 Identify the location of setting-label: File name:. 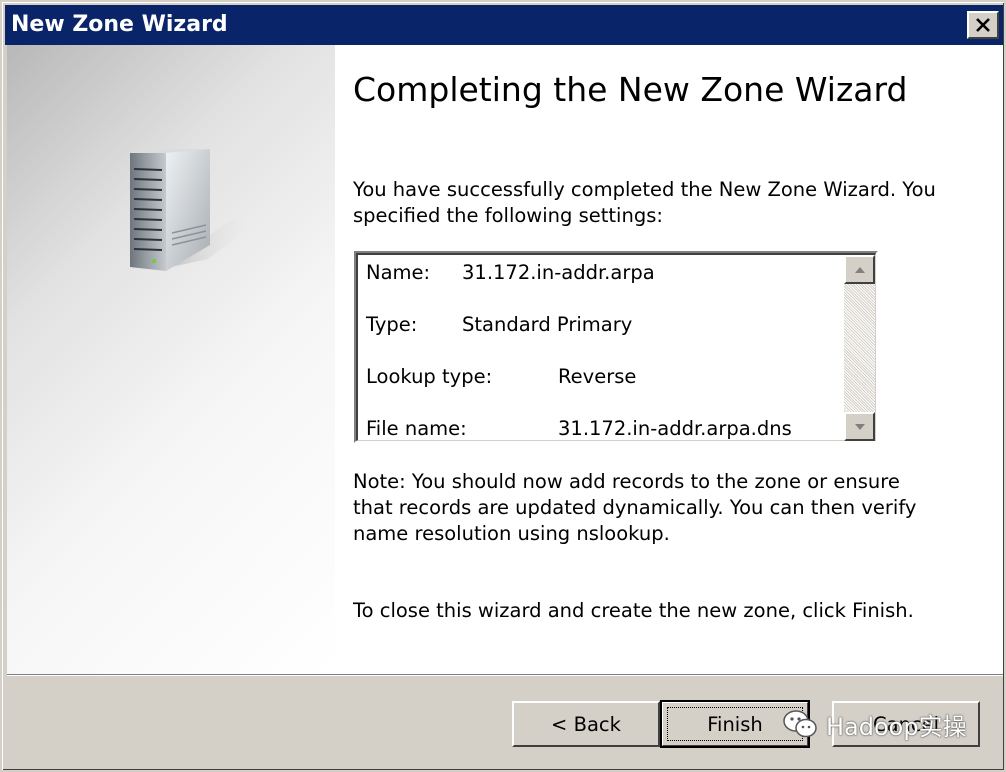
(416, 428).